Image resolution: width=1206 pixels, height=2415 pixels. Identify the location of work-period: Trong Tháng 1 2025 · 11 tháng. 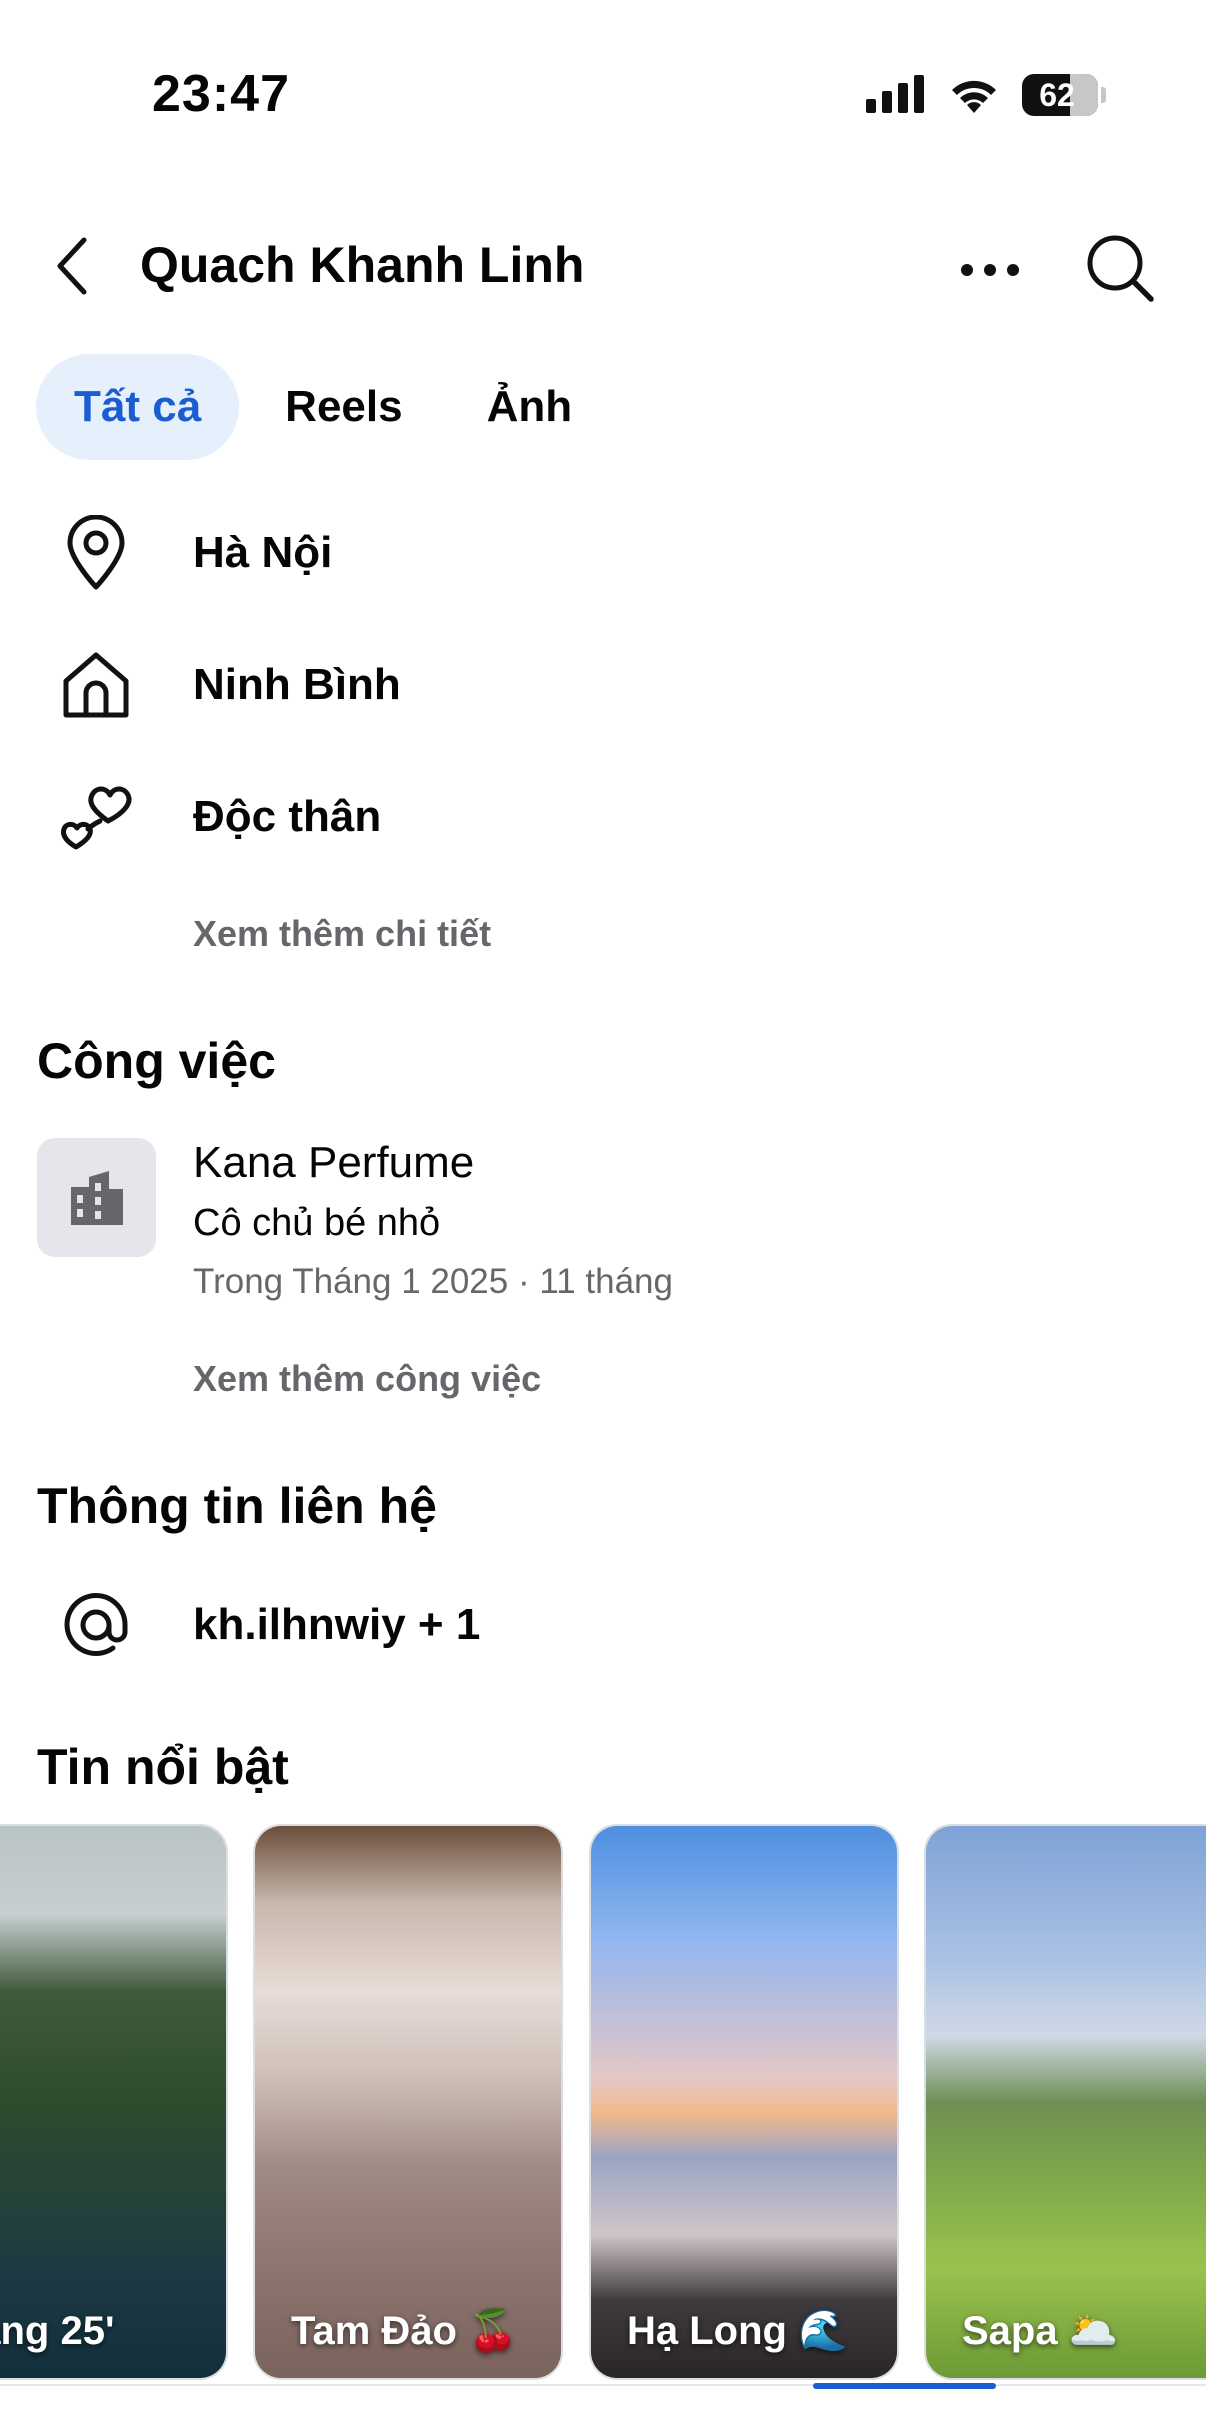
(433, 1281).